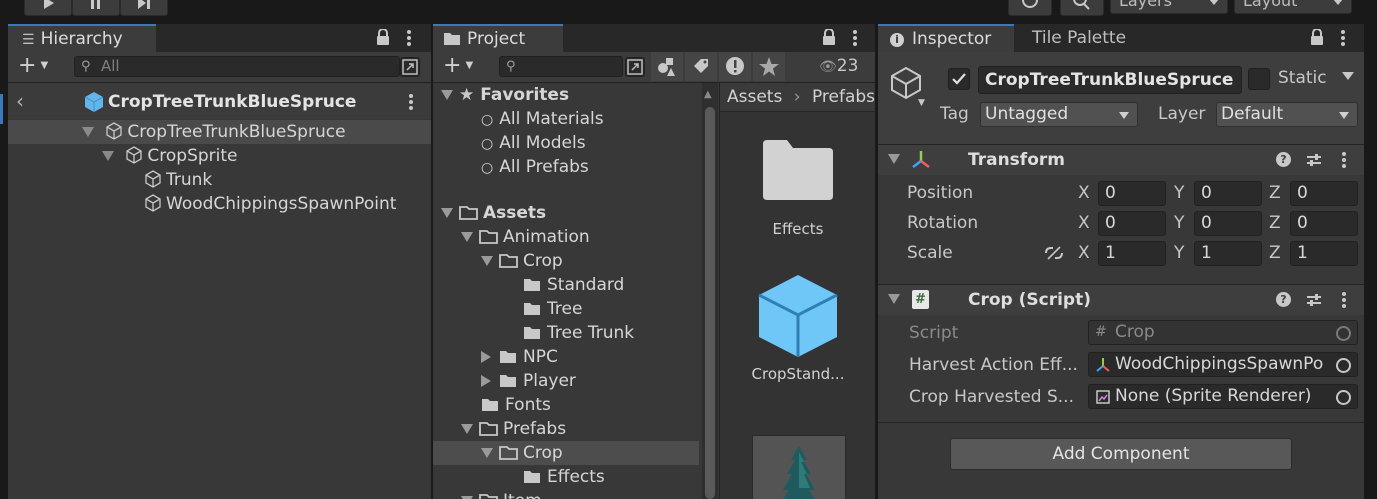 The height and width of the screenshot is (499, 1377). What do you see at coordinates (410, 67) in the screenshot?
I see `scene-view-toggle-icon` at bounding box center [410, 67].